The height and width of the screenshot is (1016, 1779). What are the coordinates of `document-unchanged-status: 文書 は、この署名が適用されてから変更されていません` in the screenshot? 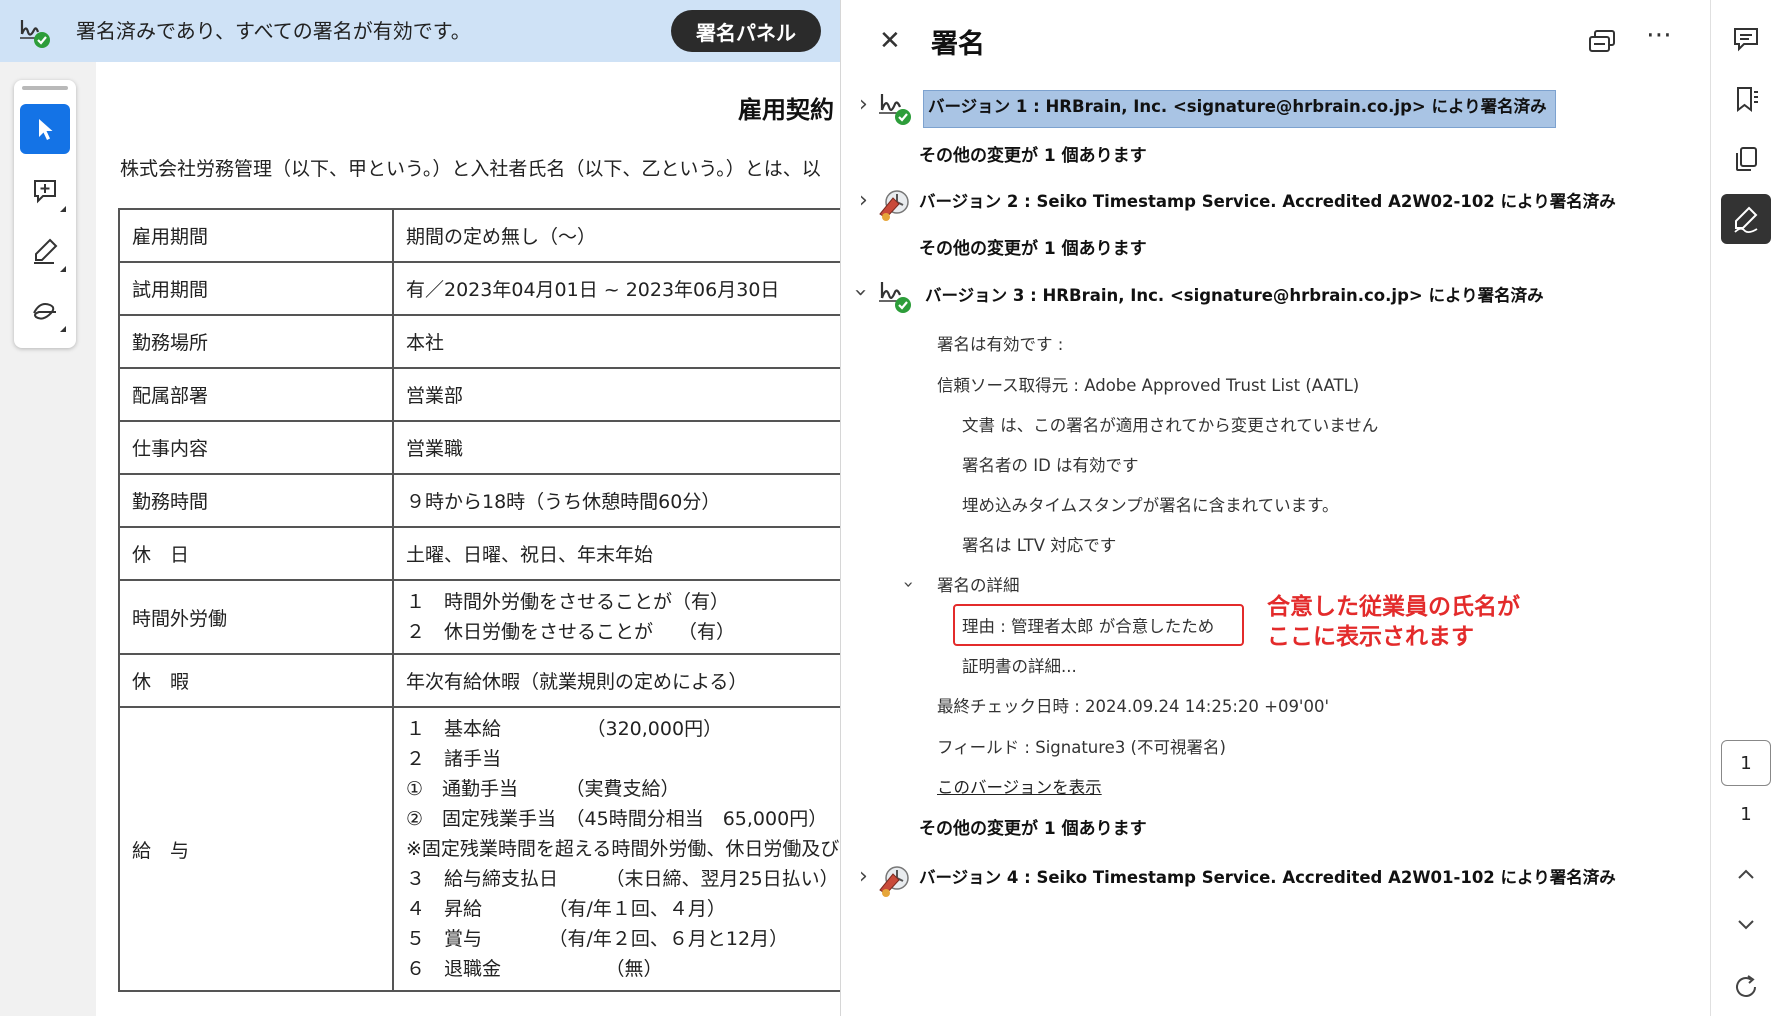 It's located at (1170, 425).